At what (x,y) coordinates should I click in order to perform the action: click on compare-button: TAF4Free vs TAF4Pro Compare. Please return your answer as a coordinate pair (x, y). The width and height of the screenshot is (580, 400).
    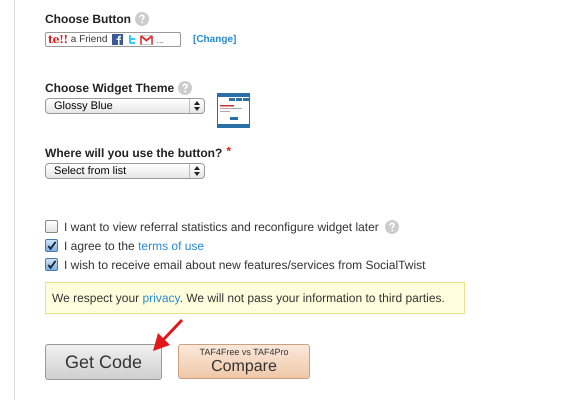
    Looking at the image, I should click on (244, 361).